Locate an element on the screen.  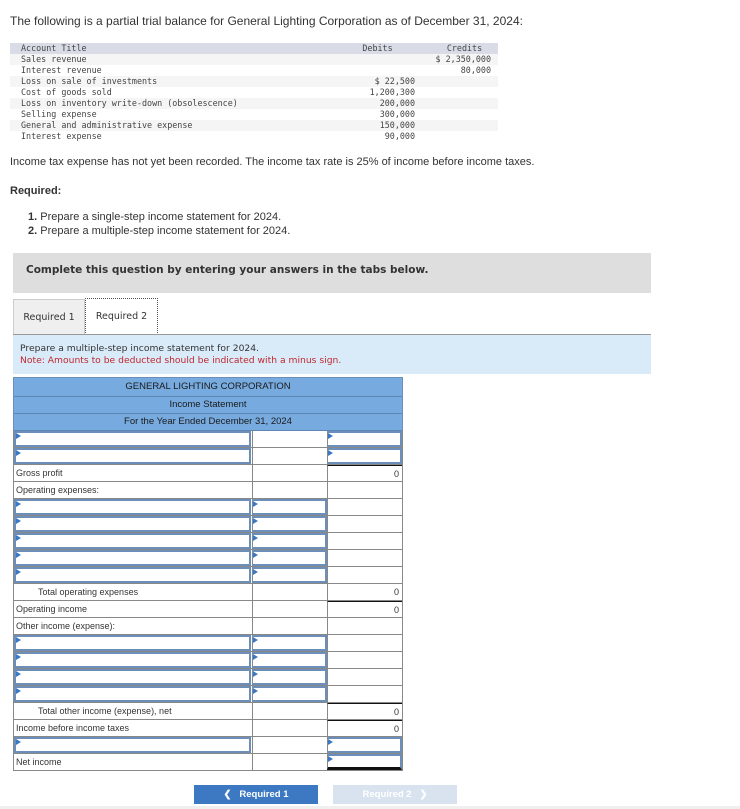
company-name: GENERAL LIGHTING CORPORATION is located at coordinates (208, 387).